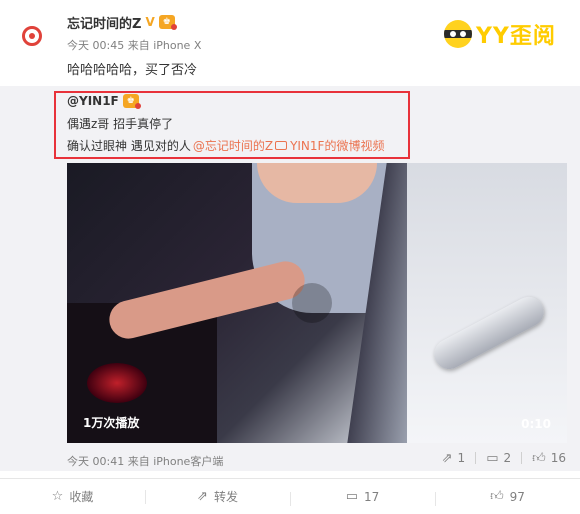 This screenshot has width=580, height=514. Describe the element at coordinates (507, 497) in the screenshot. I see `like-button: 👍︎ 97` at that location.